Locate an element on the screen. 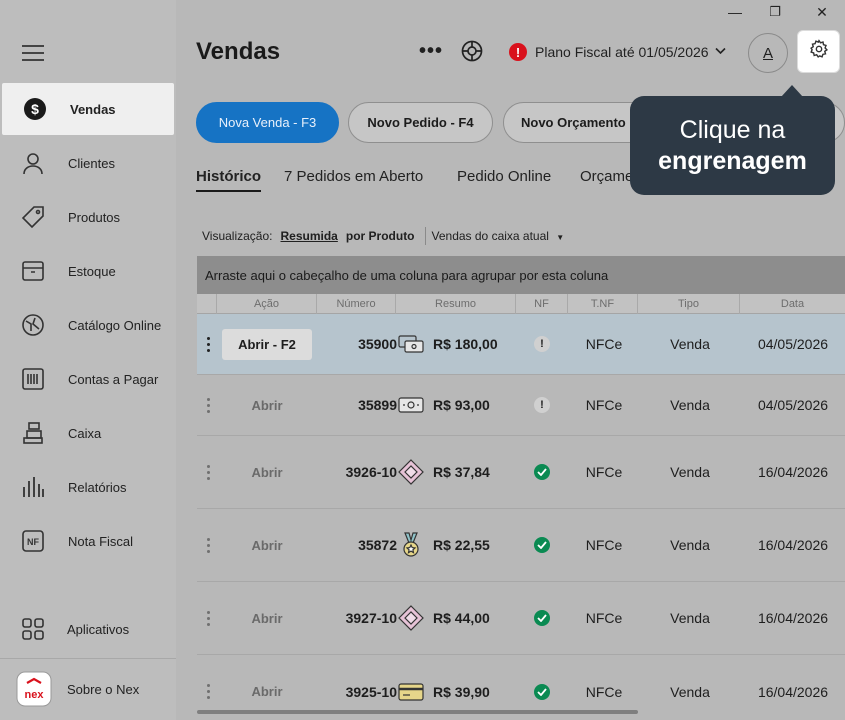 This screenshot has width=845, height=720. caixa-filter-label: Vendas do caixa atual is located at coordinates (490, 236).